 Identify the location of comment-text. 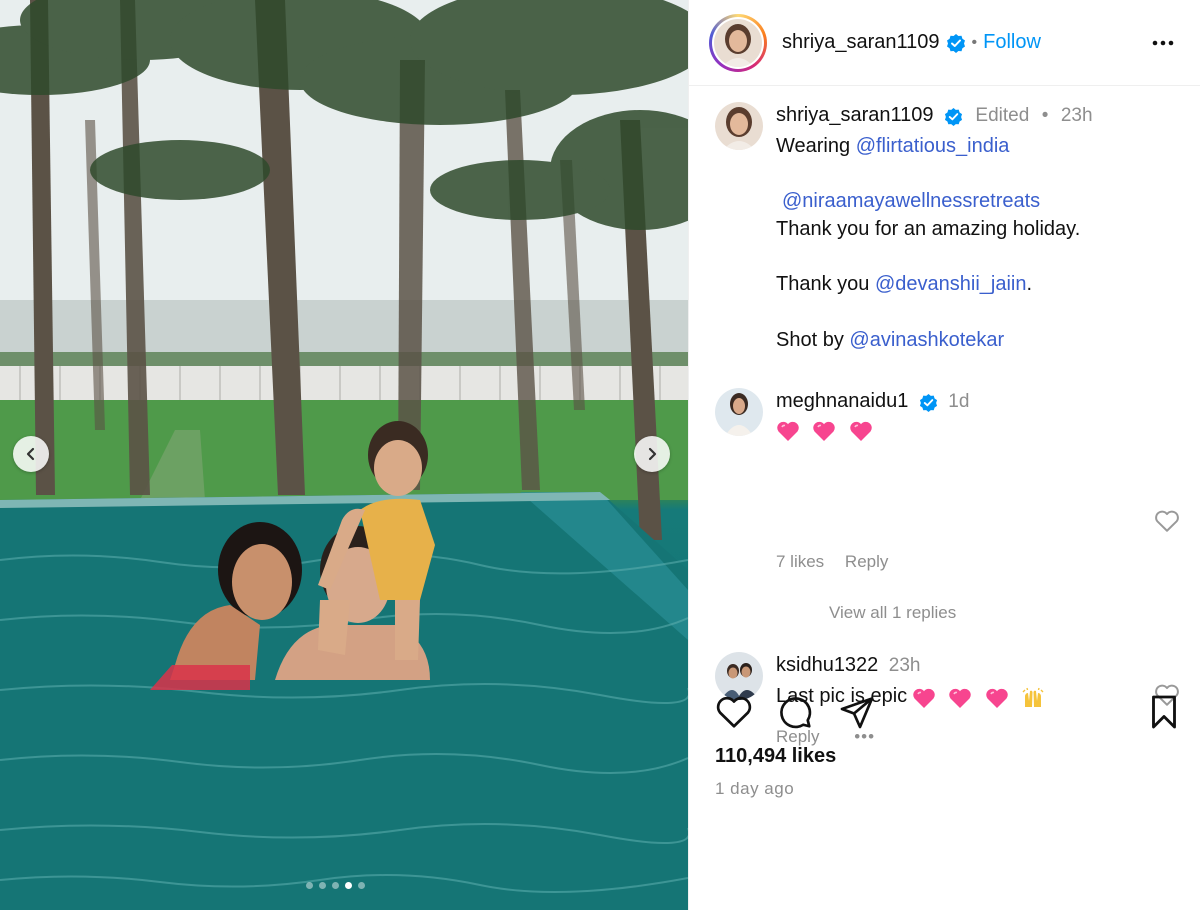
(828, 431).